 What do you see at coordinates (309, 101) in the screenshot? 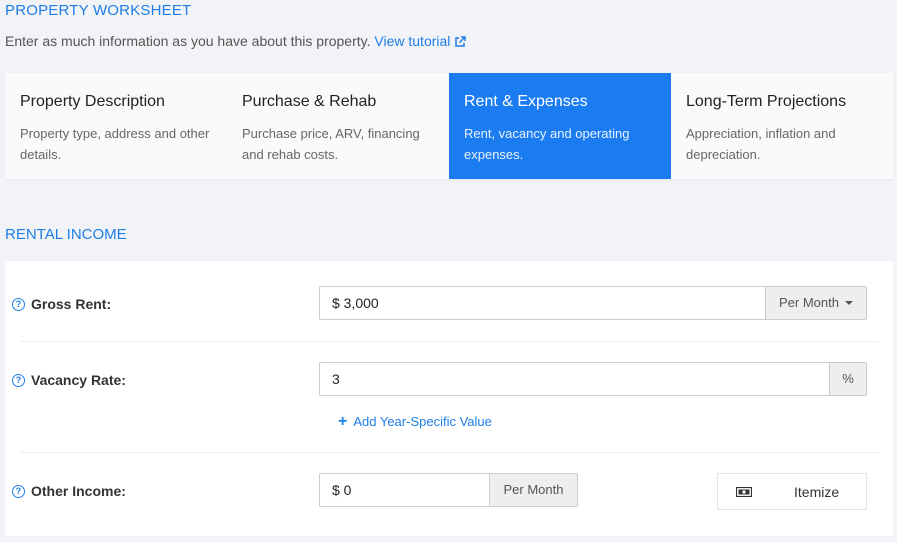
I see `tab-title: Purchase & Rehab` at bounding box center [309, 101].